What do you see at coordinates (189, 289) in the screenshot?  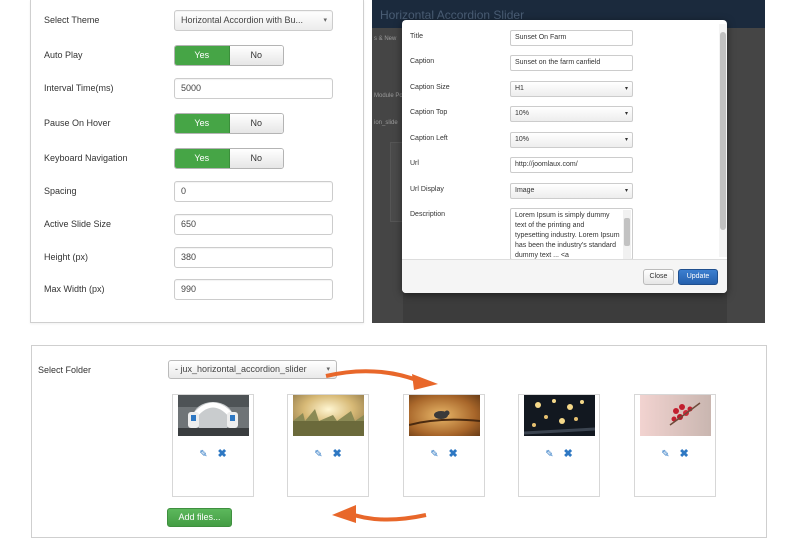 I see `field-value: 990` at bounding box center [189, 289].